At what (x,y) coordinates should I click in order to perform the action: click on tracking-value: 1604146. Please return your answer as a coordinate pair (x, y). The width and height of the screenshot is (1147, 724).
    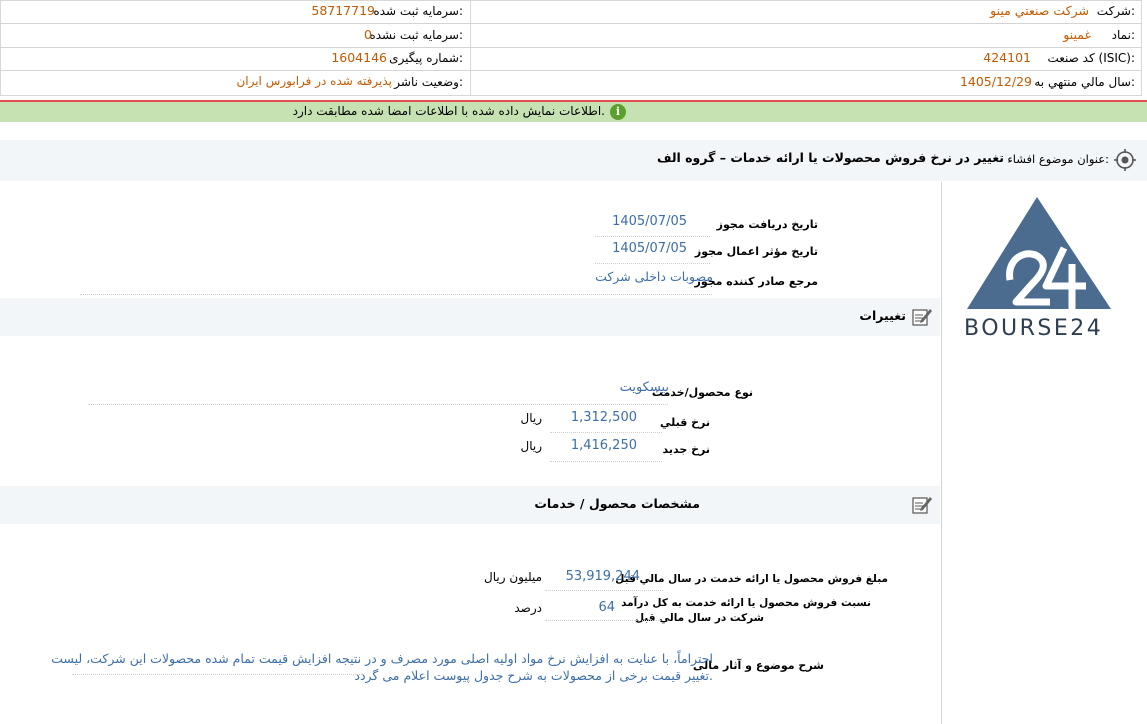
    Looking at the image, I should click on (359, 57).